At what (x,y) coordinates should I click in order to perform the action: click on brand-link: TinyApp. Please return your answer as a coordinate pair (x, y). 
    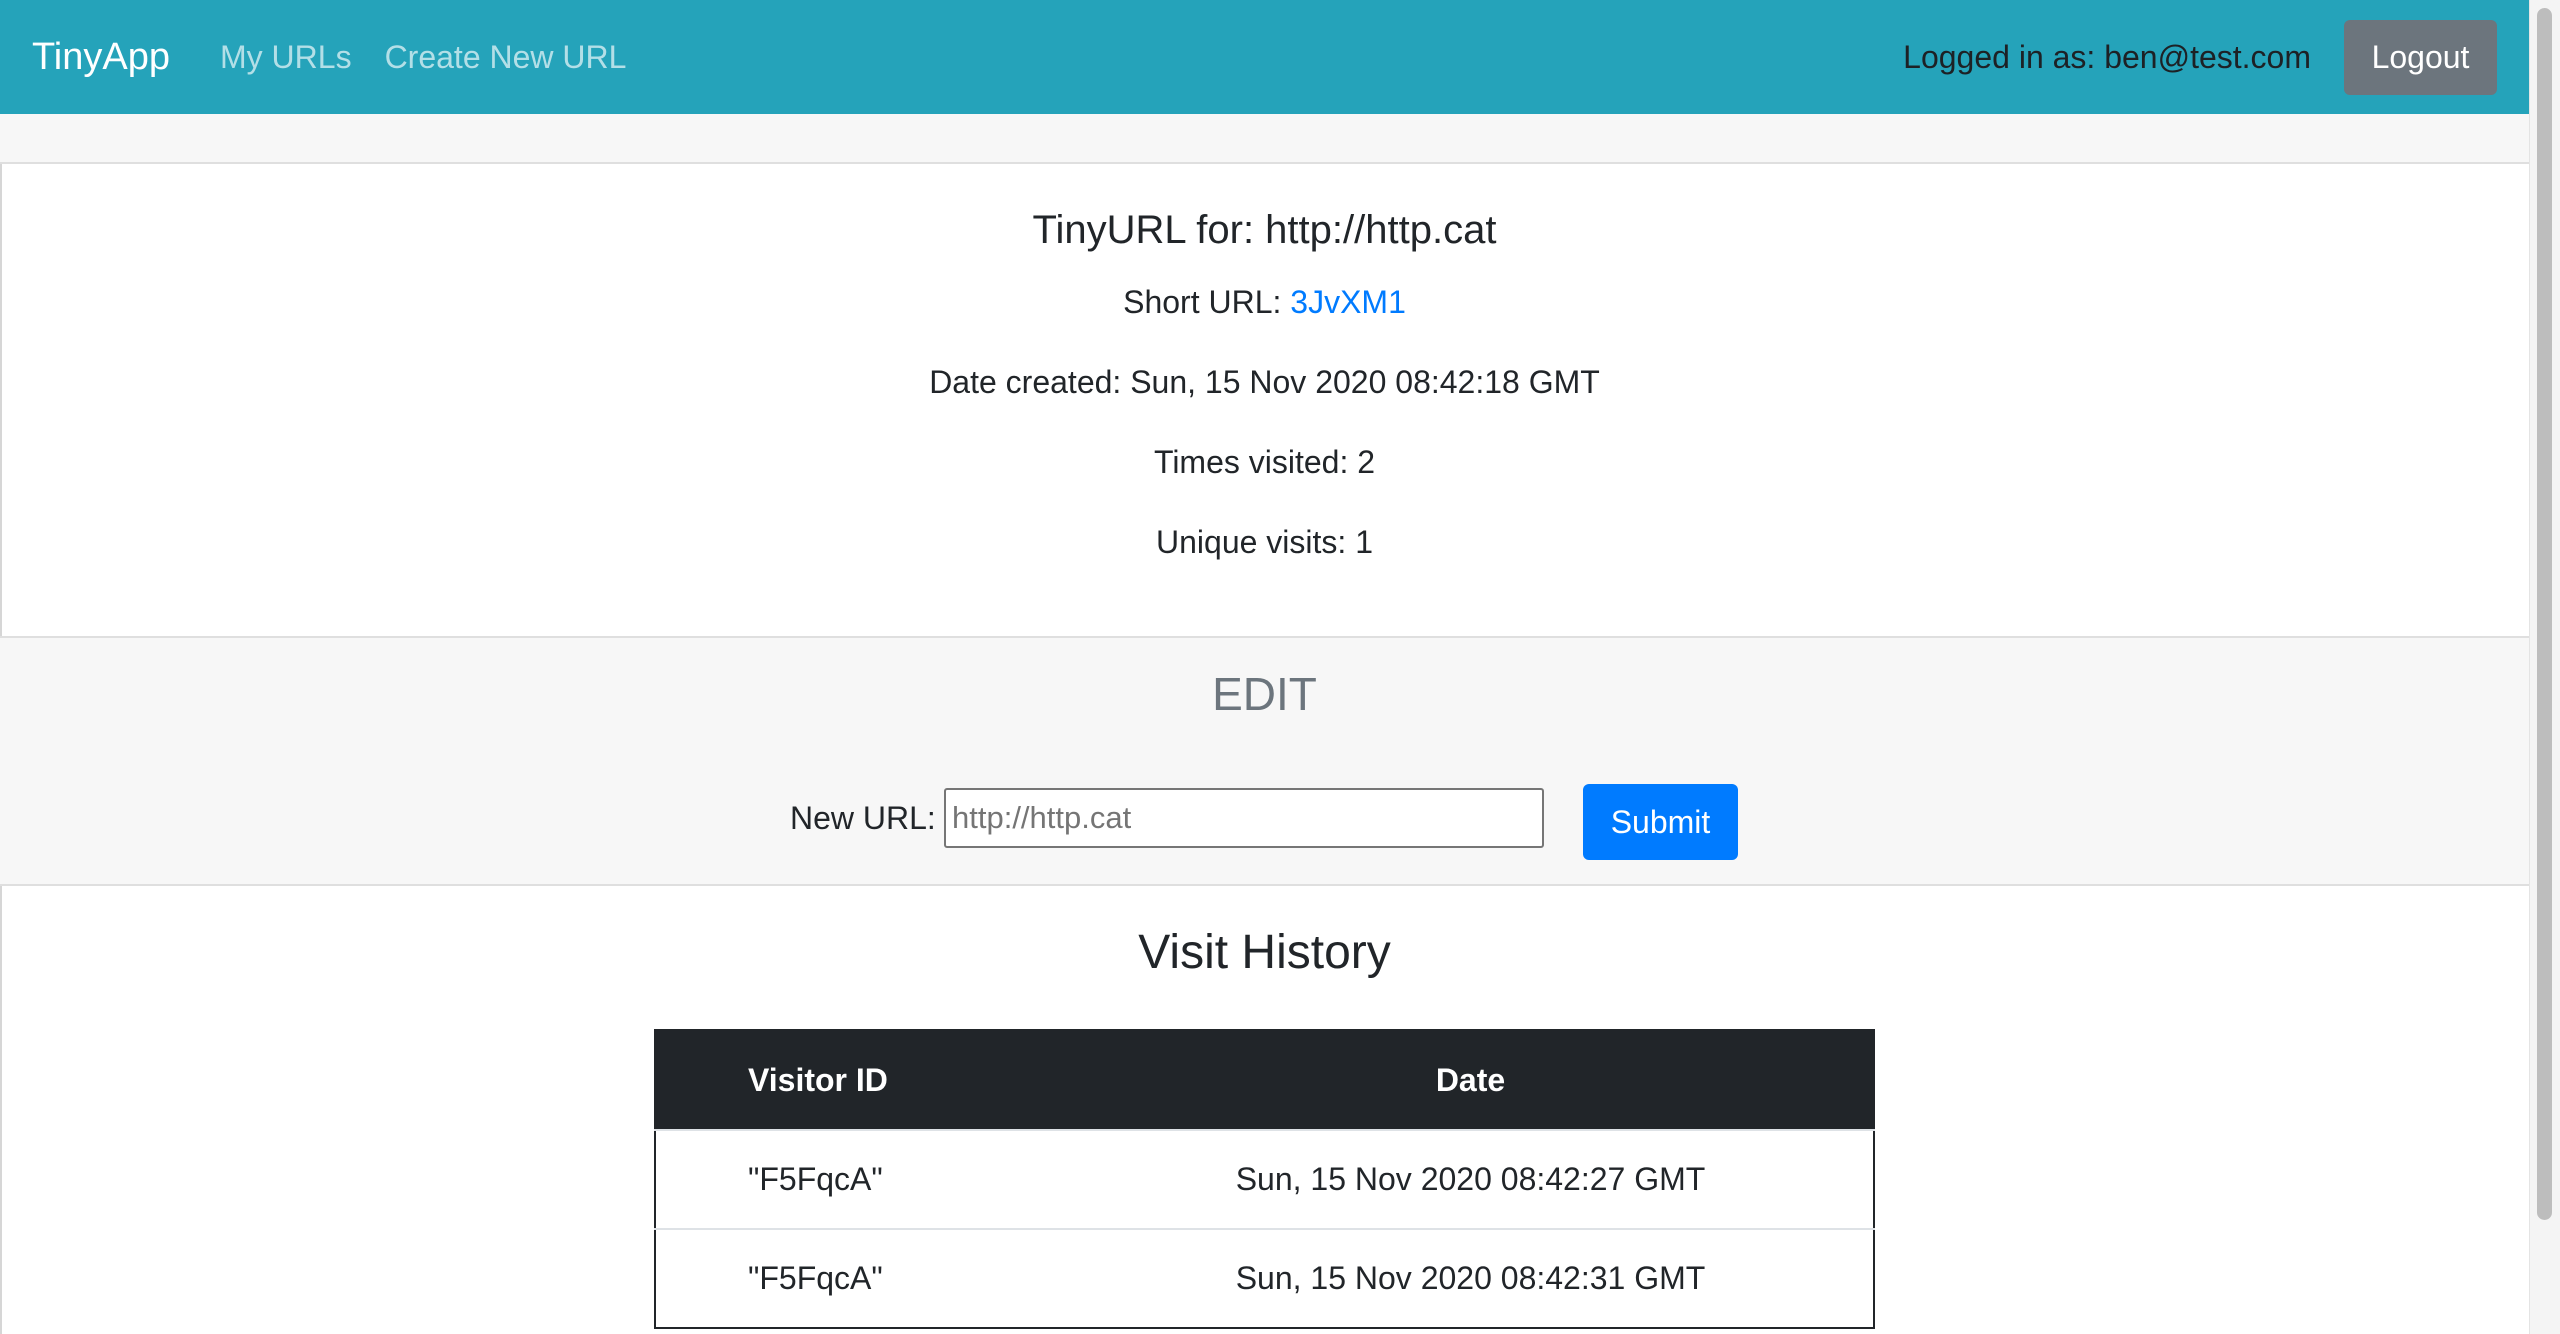
    Looking at the image, I should click on (101, 57).